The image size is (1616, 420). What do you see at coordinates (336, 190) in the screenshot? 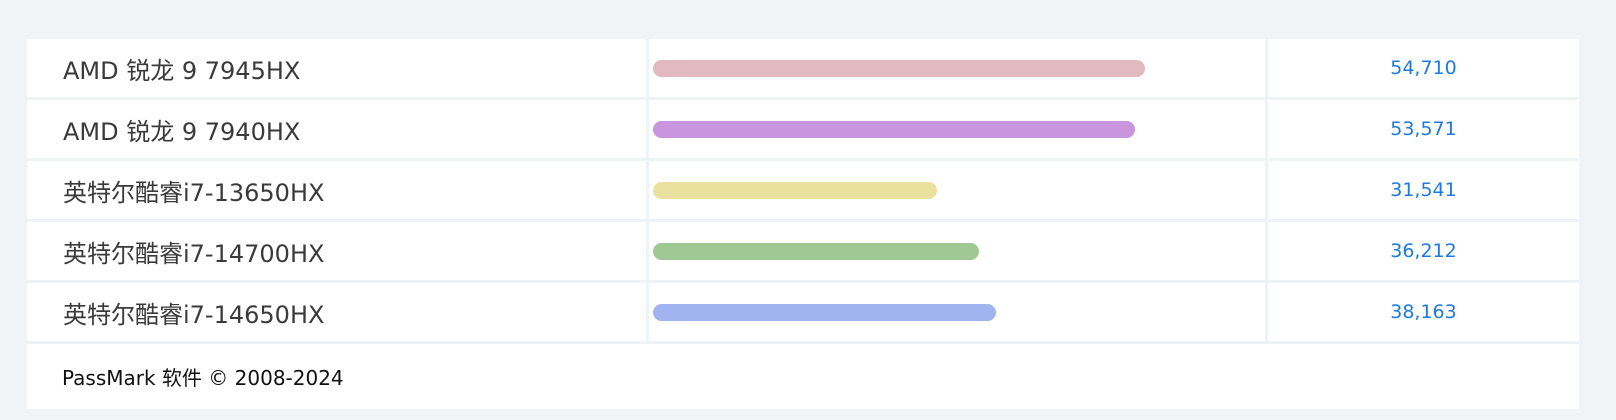
I see `cpu-name: 英特尔酷睿i7-13650HX` at bounding box center [336, 190].